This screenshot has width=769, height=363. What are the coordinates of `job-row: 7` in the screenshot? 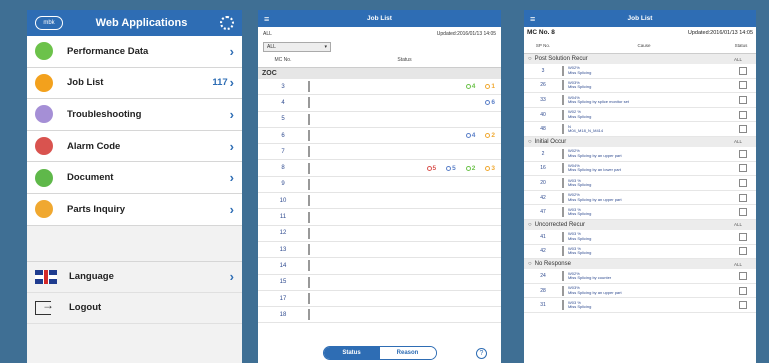 It's located at (379, 152).